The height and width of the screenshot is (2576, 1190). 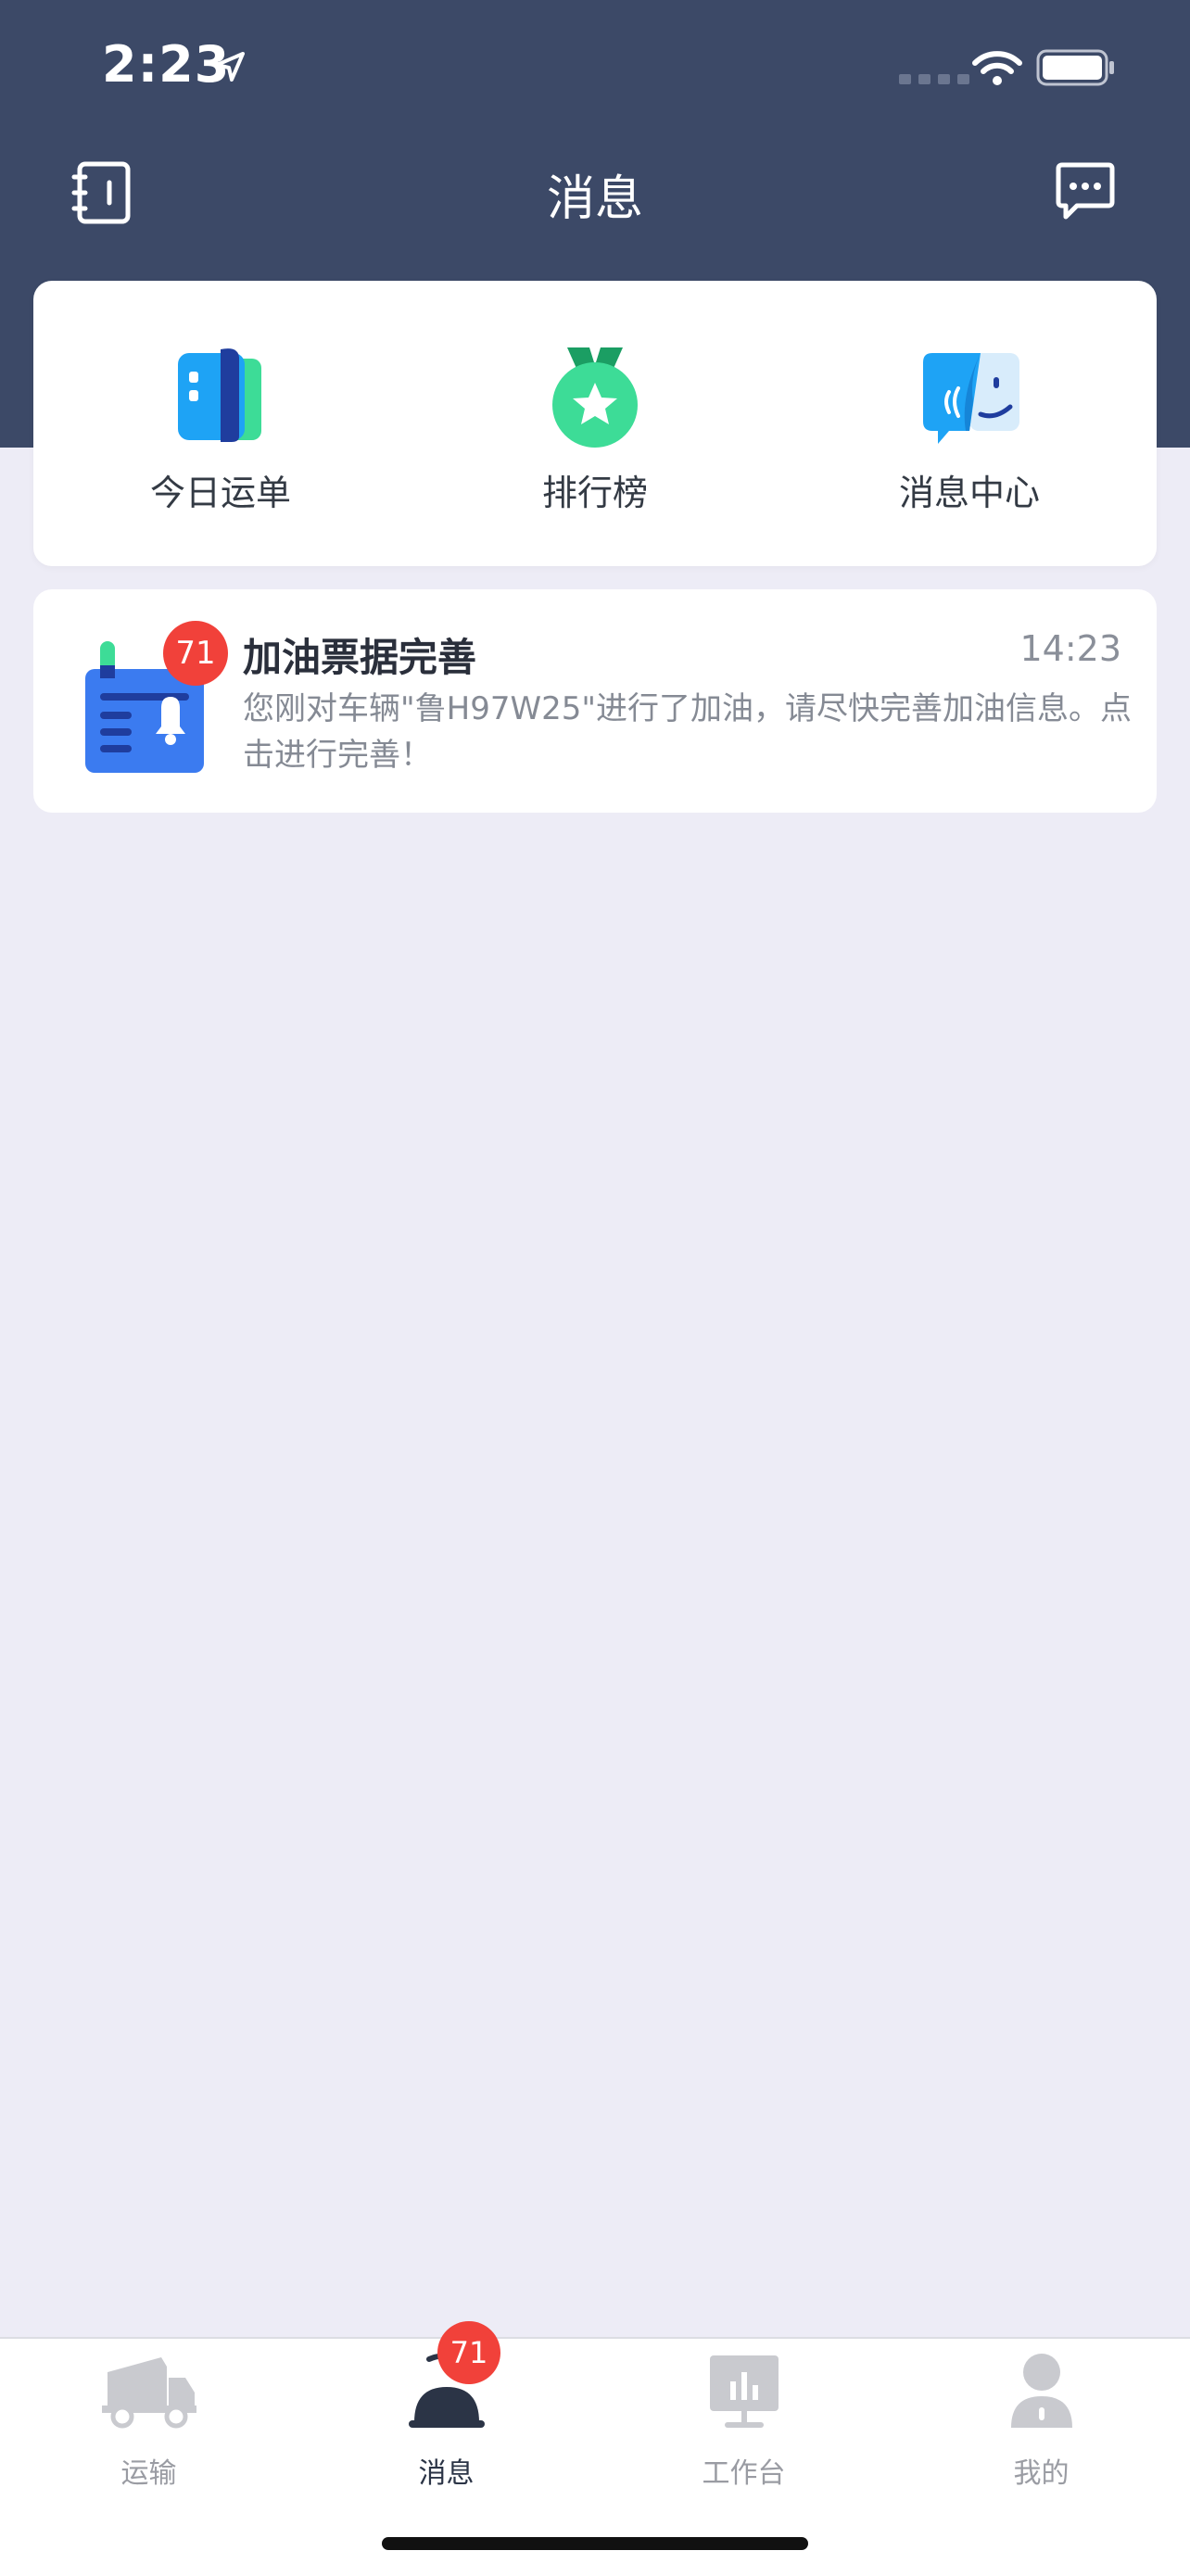 What do you see at coordinates (1041, 2391) in the screenshot?
I see `person-icon` at bounding box center [1041, 2391].